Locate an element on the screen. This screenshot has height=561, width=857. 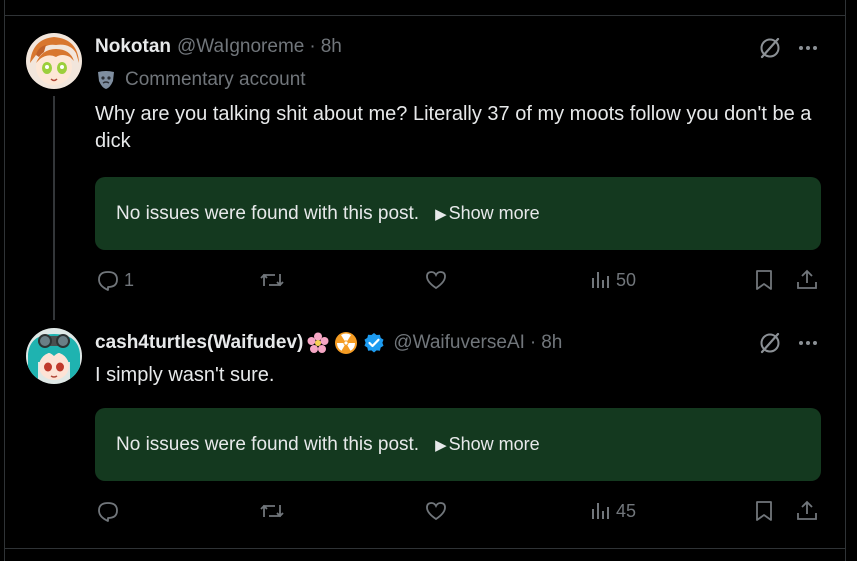
previous-post-edge is located at coordinates (425, 7).